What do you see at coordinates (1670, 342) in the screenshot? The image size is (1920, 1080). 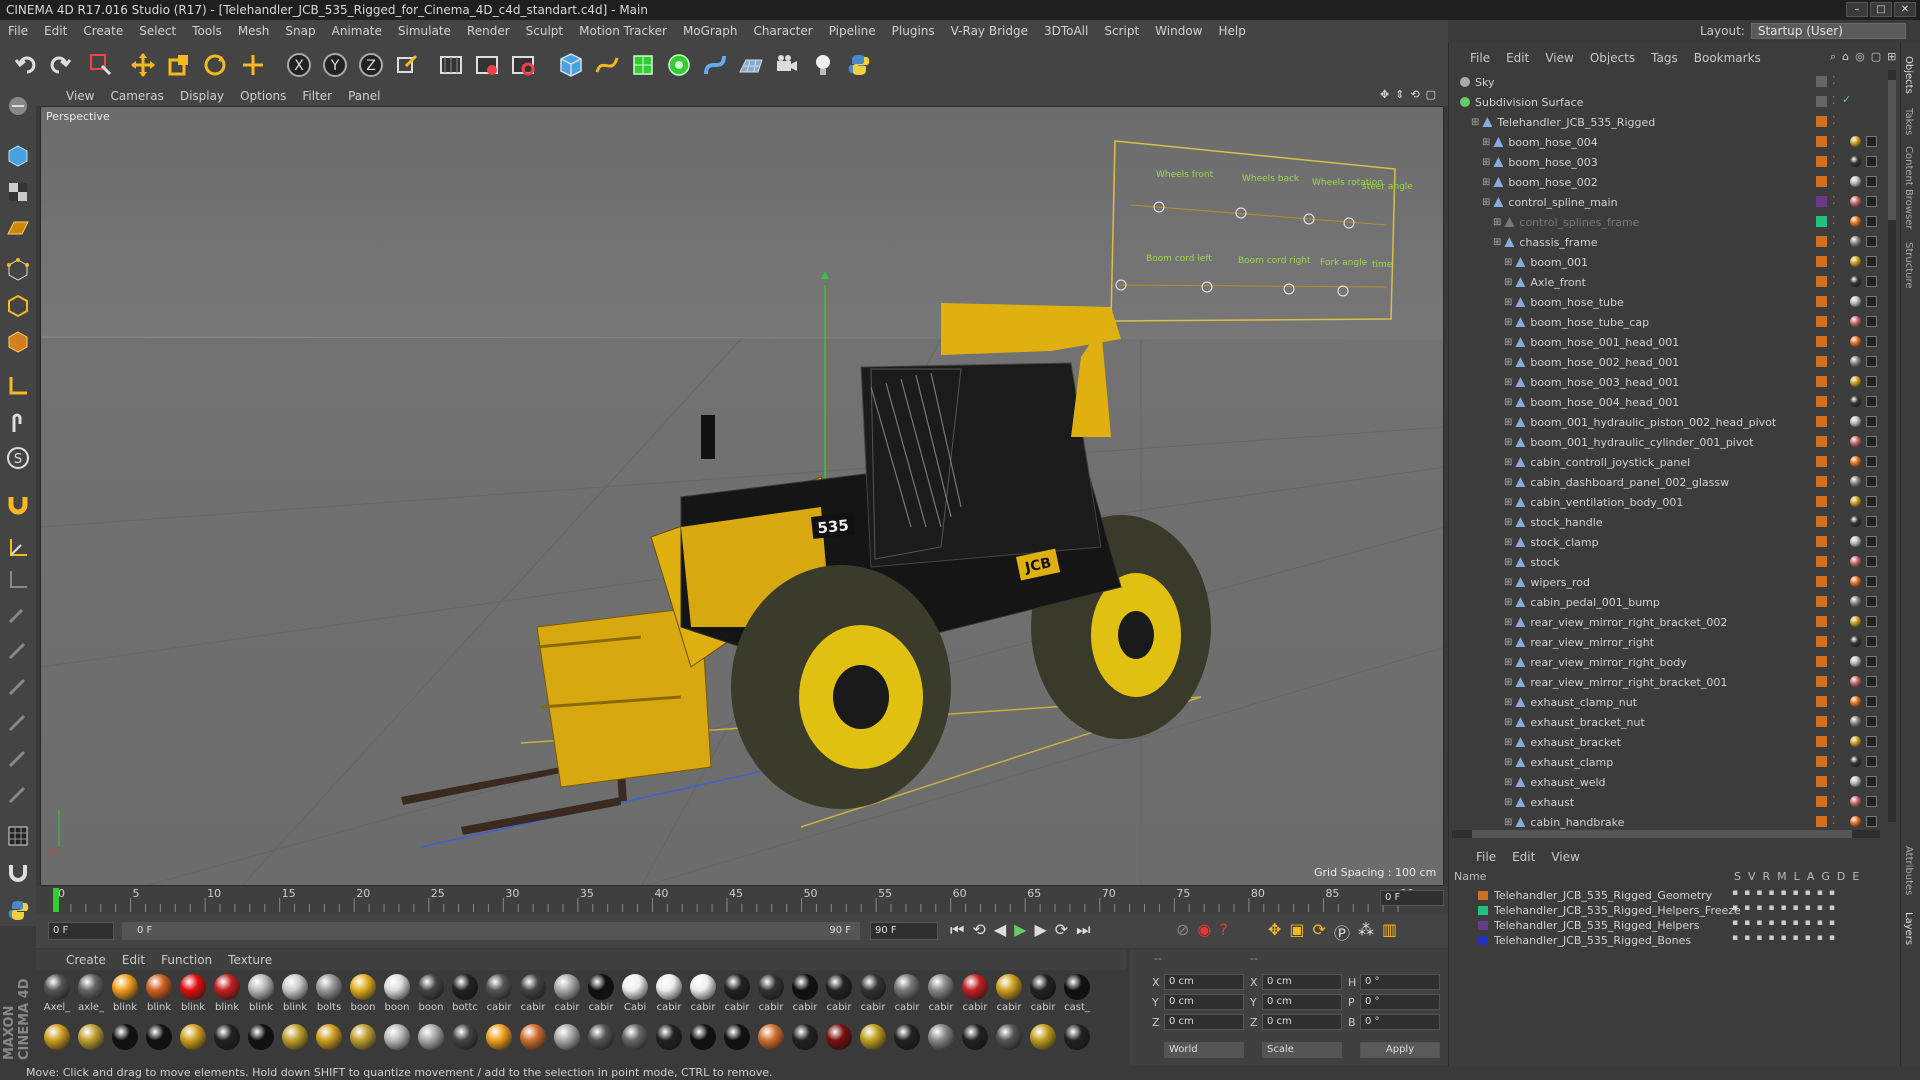 I see `object-row: ⊞ boom_hose_001_head_001 ⁚` at bounding box center [1670, 342].